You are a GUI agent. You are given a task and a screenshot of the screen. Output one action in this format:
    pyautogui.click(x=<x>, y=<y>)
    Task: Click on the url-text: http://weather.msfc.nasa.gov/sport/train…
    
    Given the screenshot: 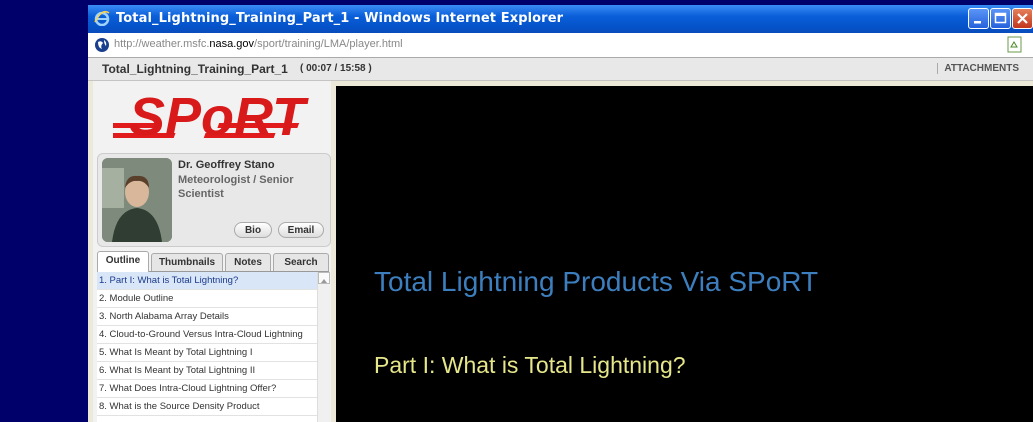 What is the action you would take?
    pyautogui.click(x=258, y=44)
    